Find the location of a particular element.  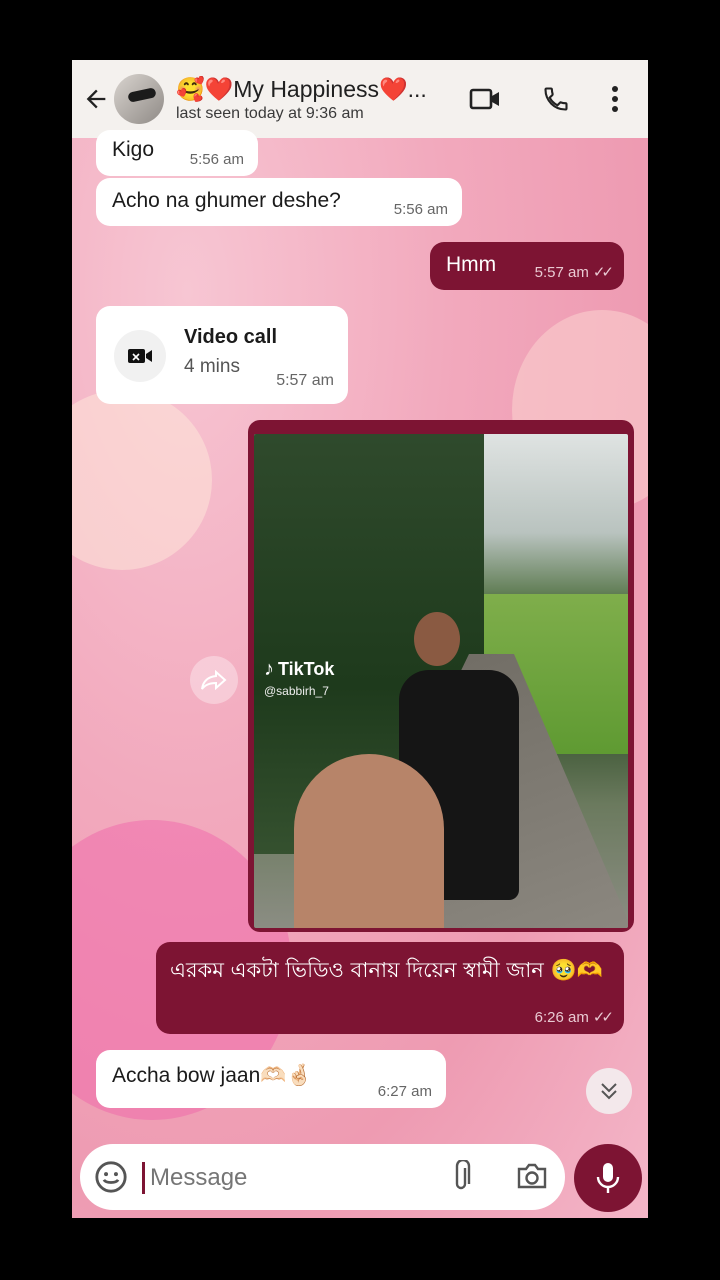

camera-button is located at coordinates (532, 1177).